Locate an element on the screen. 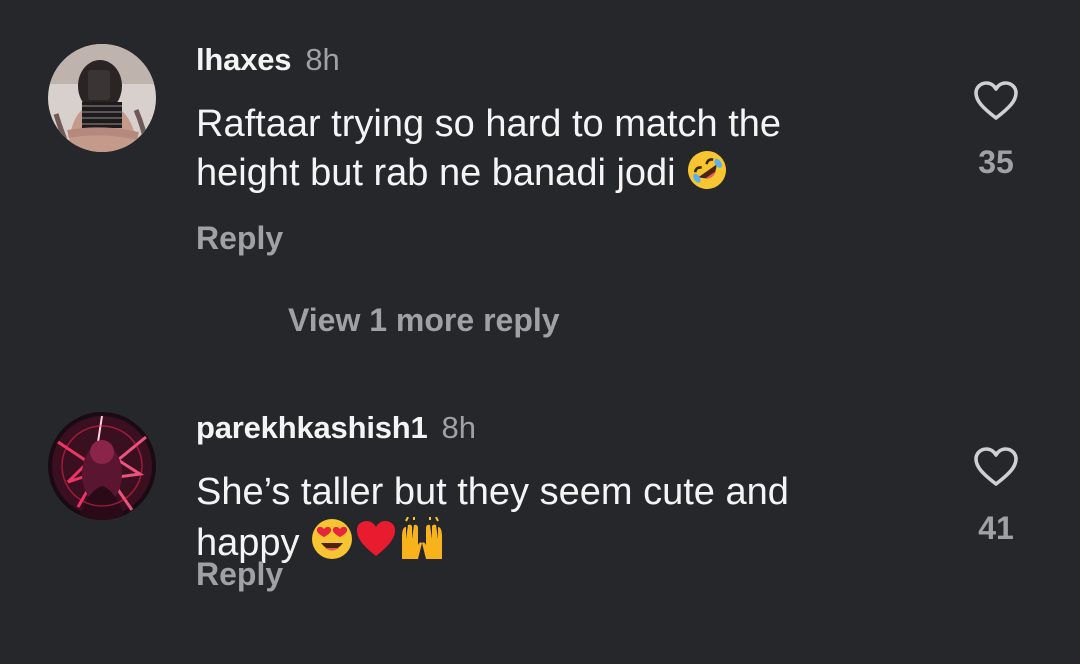 The image size is (1080, 664). red-heart-emoji is located at coordinates (376, 545).